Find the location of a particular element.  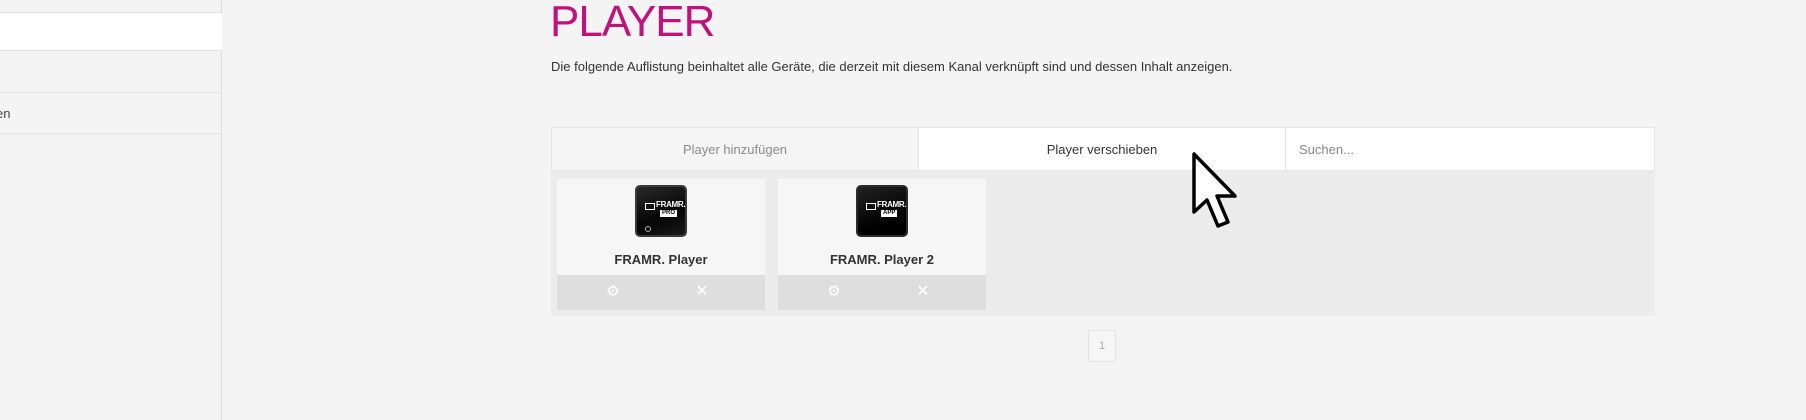

sidebar-item: en is located at coordinates (110, 113).